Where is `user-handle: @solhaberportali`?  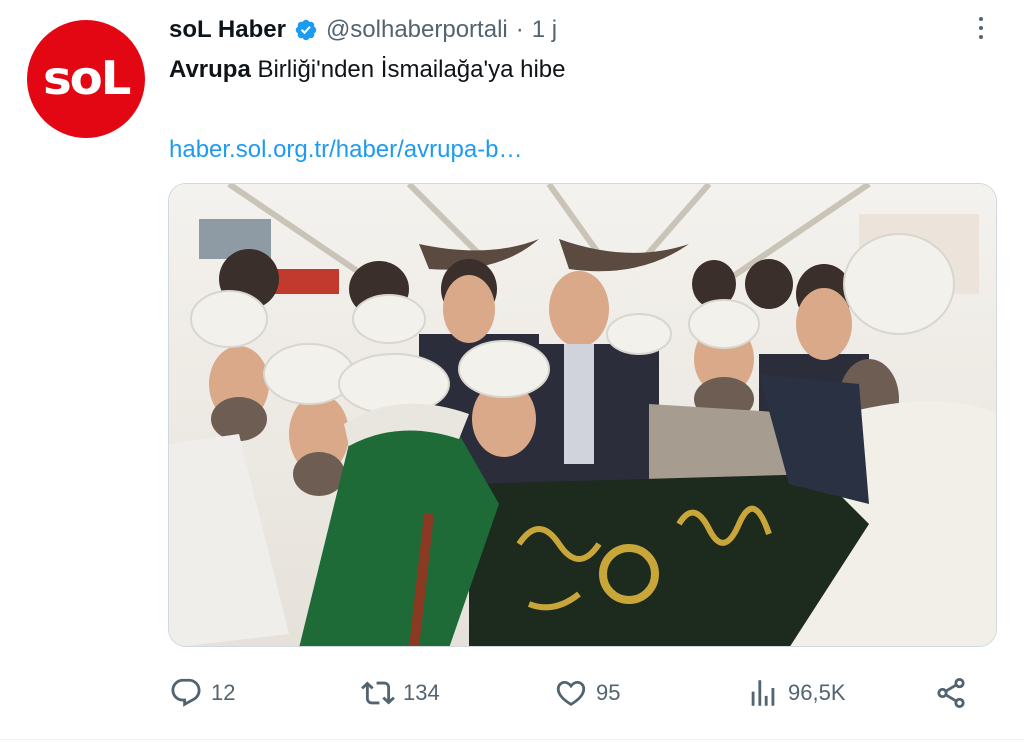
user-handle: @solhaberportali is located at coordinates (417, 30).